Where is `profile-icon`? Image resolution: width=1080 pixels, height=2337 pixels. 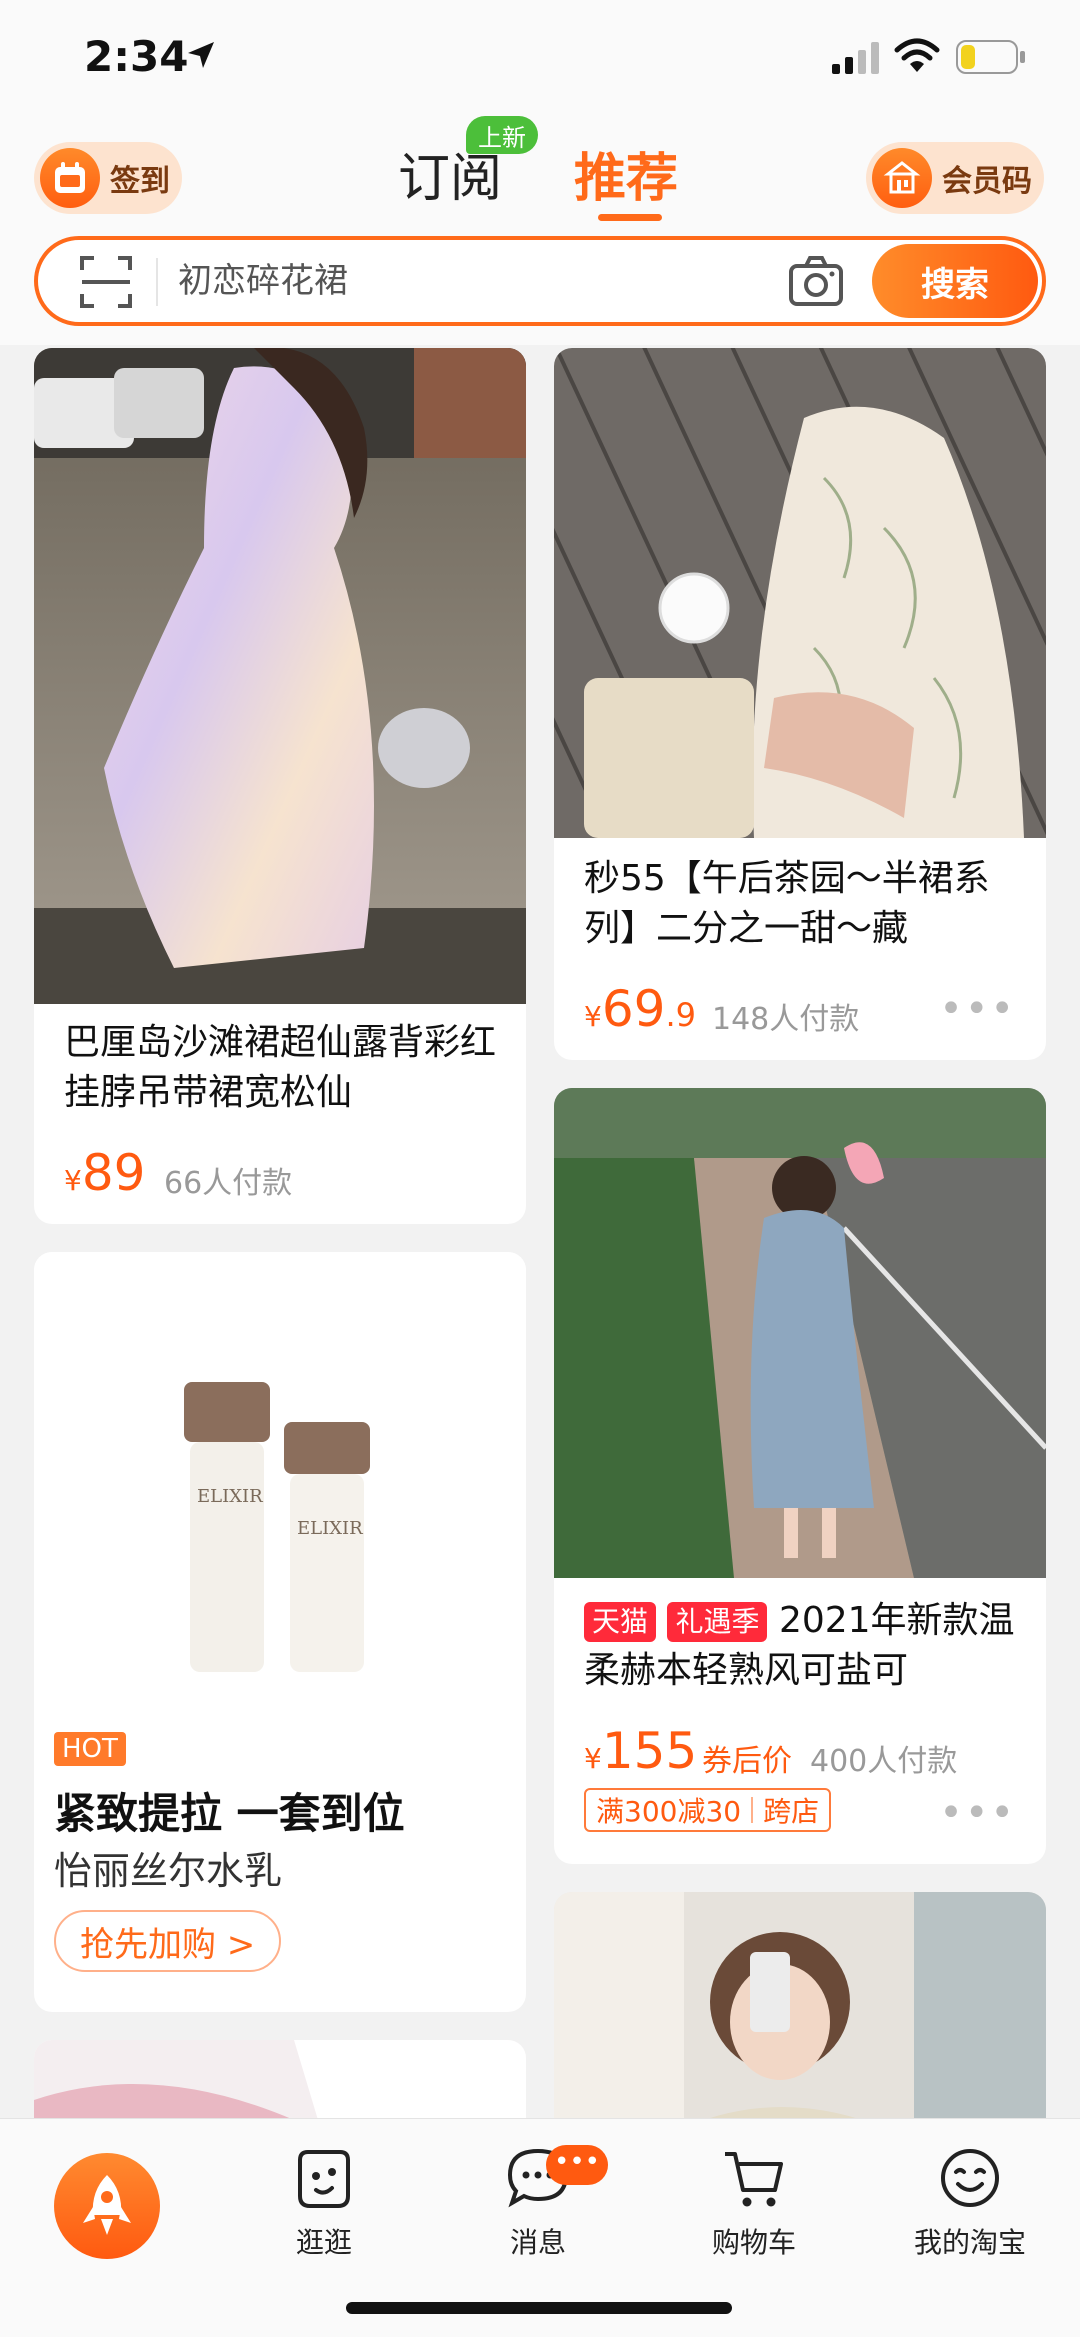
profile-icon is located at coordinates (970, 2178).